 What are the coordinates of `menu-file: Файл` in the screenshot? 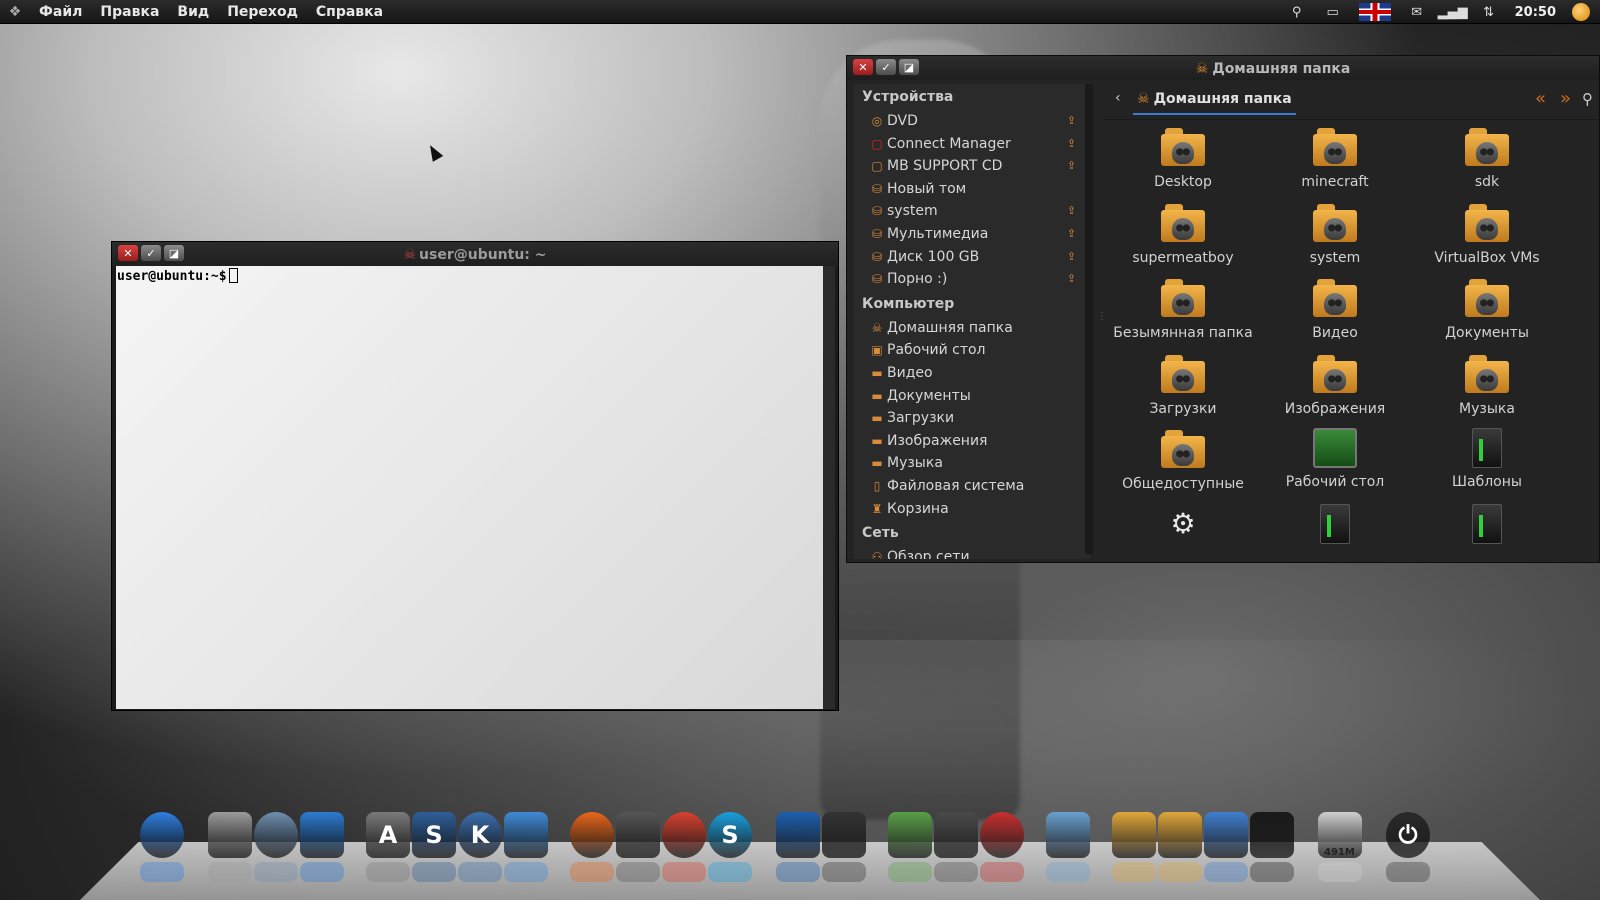 It's located at (60, 12).